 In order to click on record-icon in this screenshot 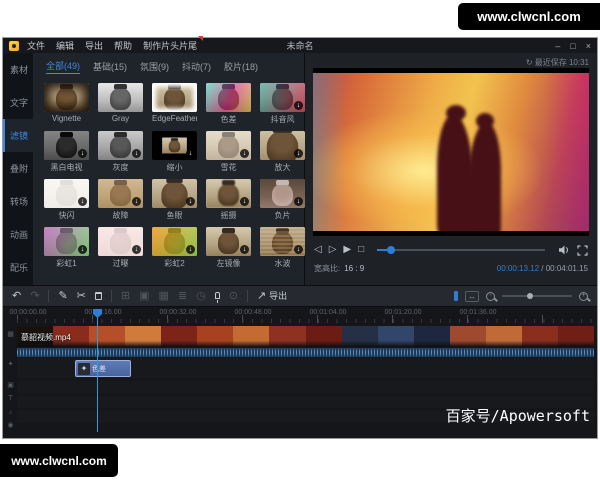, I will do `click(217, 297)`.